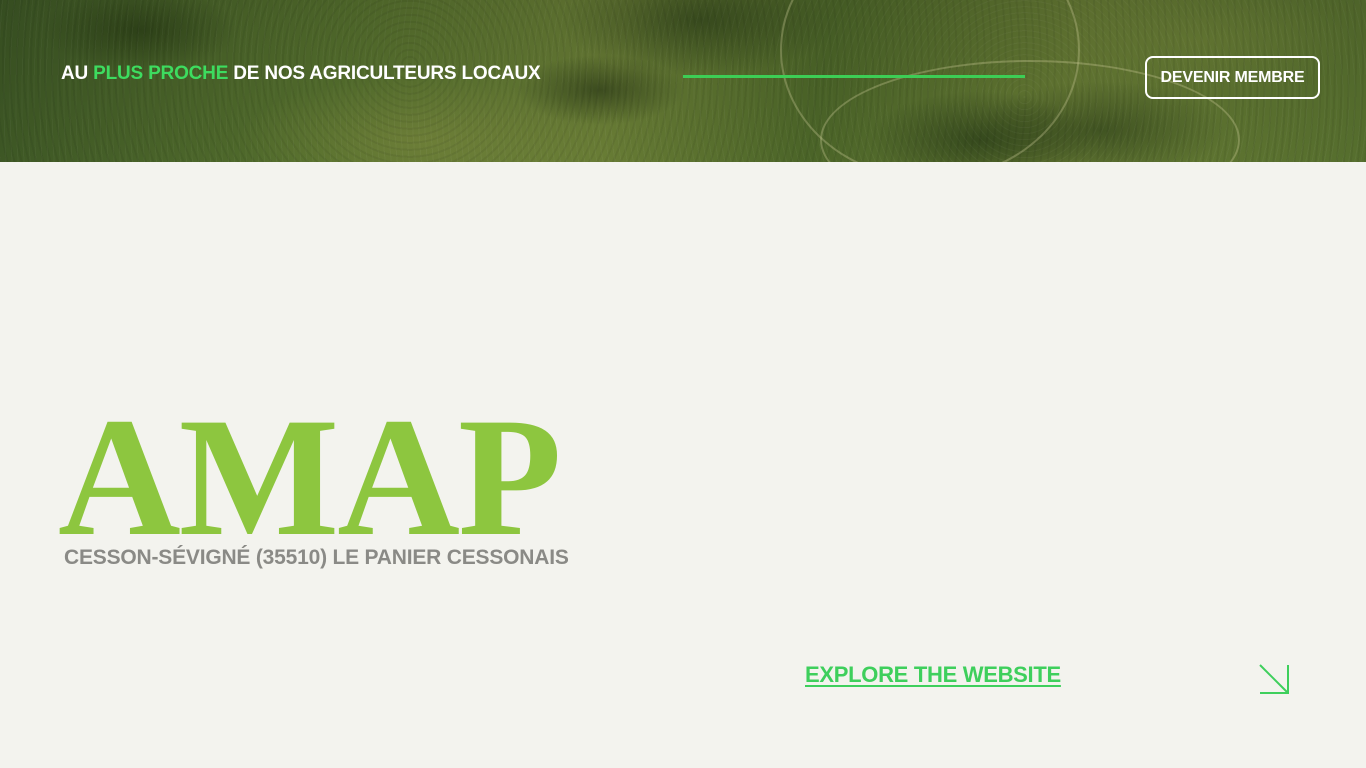 This screenshot has width=1366, height=768. I want to click on become-member-button: DEVENIR MEMBRE, so click(1232, 77).